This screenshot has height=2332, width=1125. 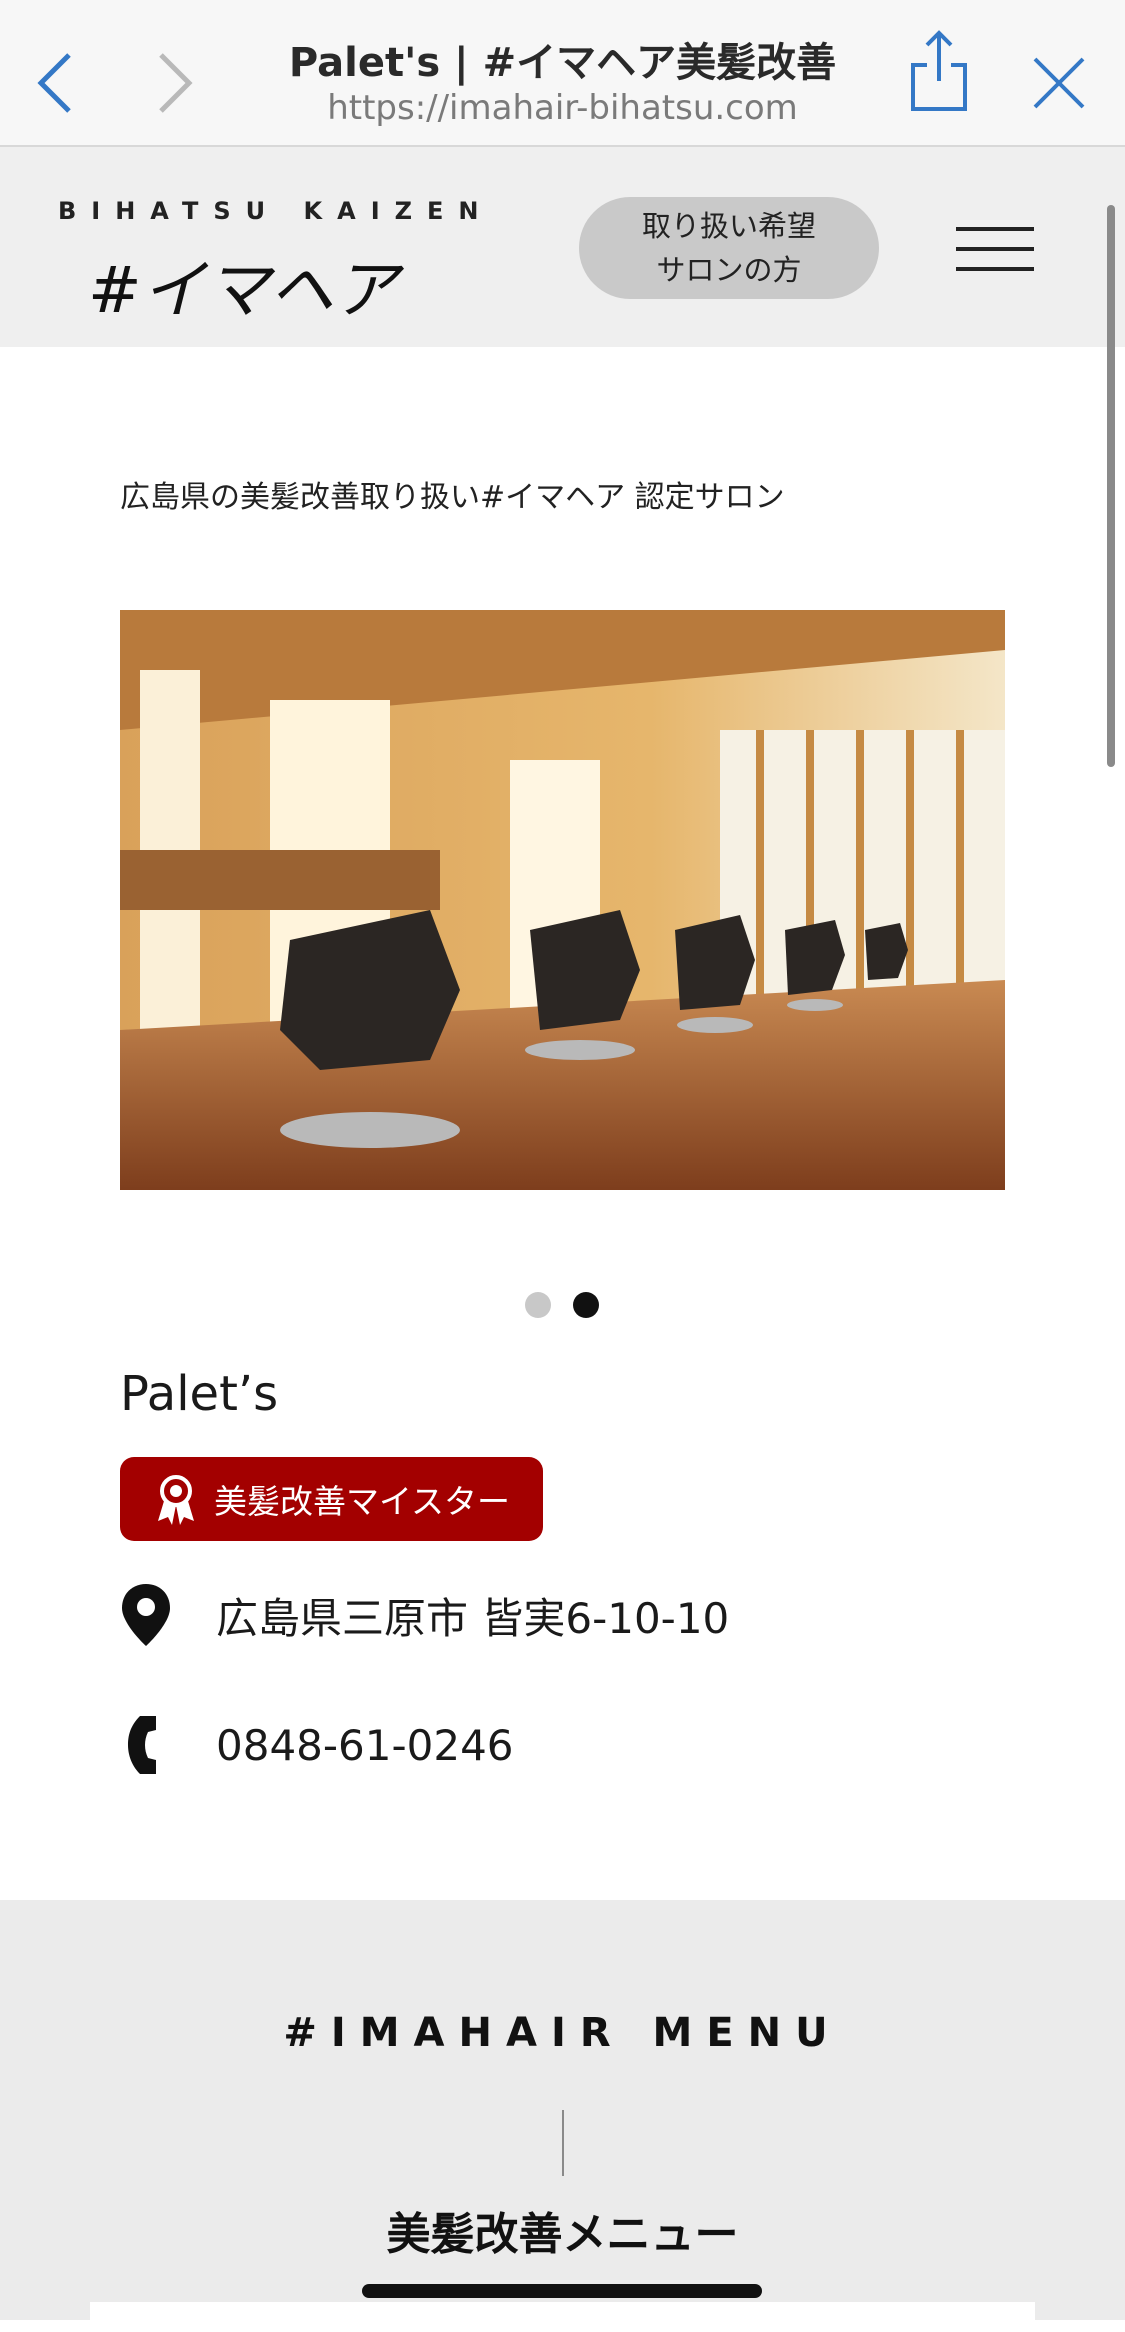 I want to click on menu-card, so click(x=562, y=2317).